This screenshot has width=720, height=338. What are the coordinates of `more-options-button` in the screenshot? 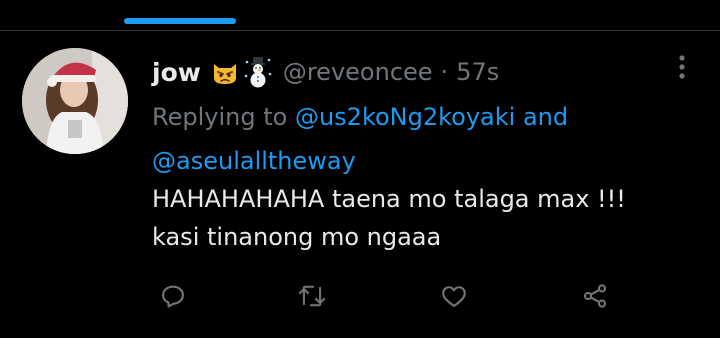 It's located at (682, 68).